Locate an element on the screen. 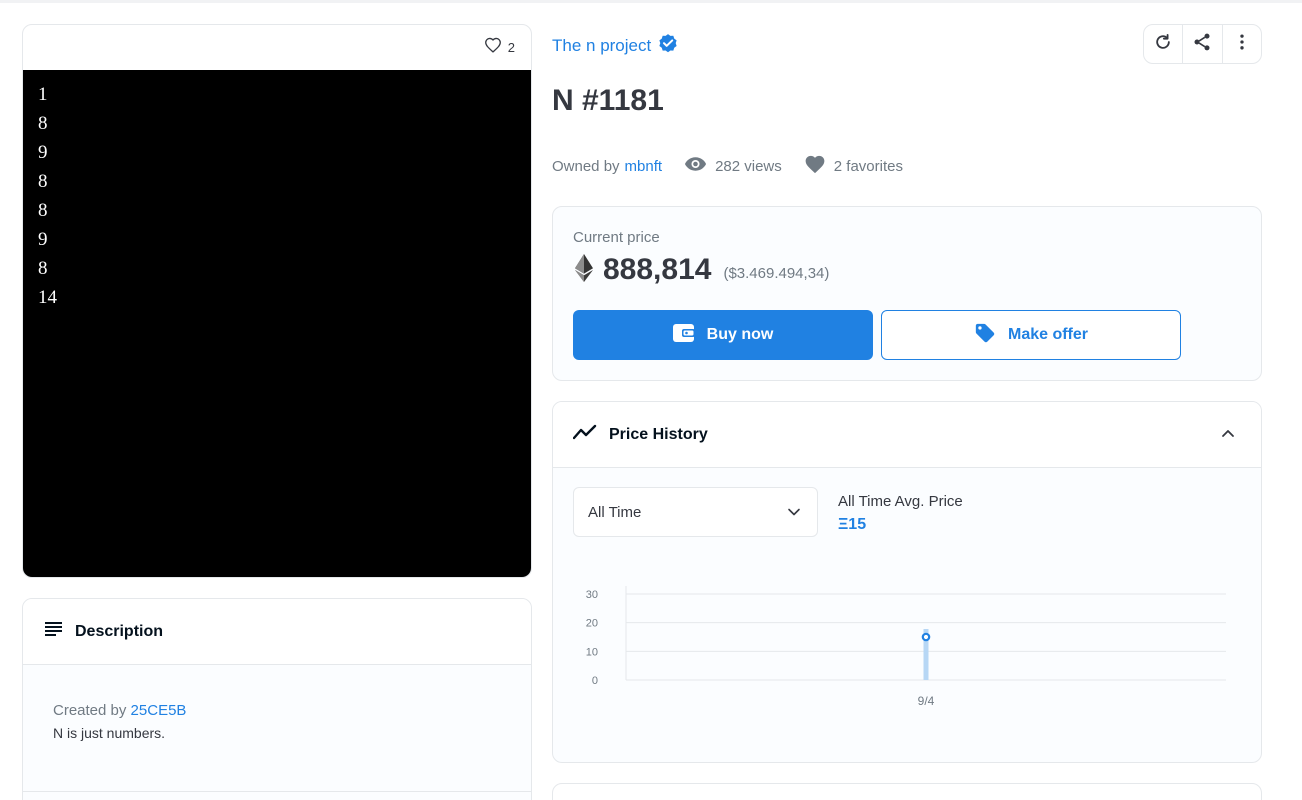  refresh-icon is located at coordinates (1163, 44).